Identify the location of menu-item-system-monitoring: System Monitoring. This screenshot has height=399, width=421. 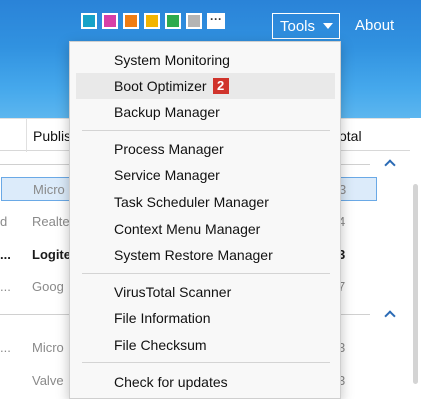
(205, 60).